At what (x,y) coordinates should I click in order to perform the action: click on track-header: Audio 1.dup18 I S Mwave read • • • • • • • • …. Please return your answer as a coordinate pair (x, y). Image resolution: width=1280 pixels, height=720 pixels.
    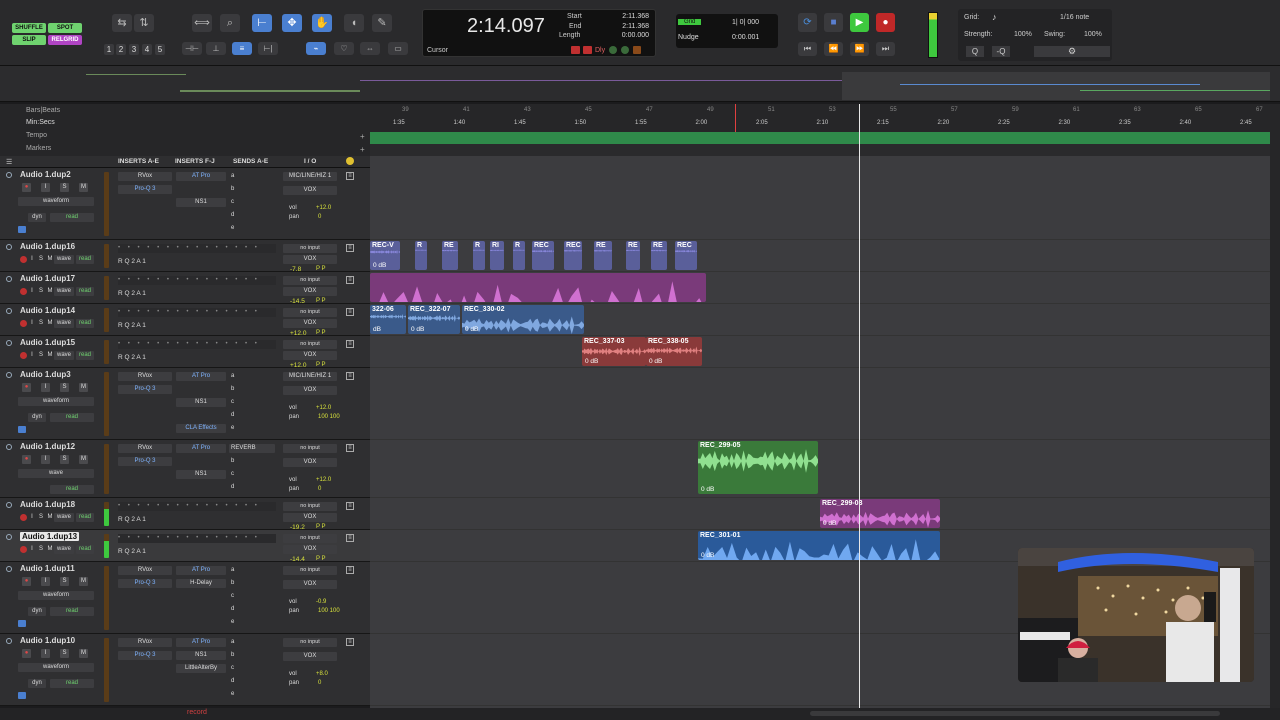
    Looking at the image, I should click on (185, 514).